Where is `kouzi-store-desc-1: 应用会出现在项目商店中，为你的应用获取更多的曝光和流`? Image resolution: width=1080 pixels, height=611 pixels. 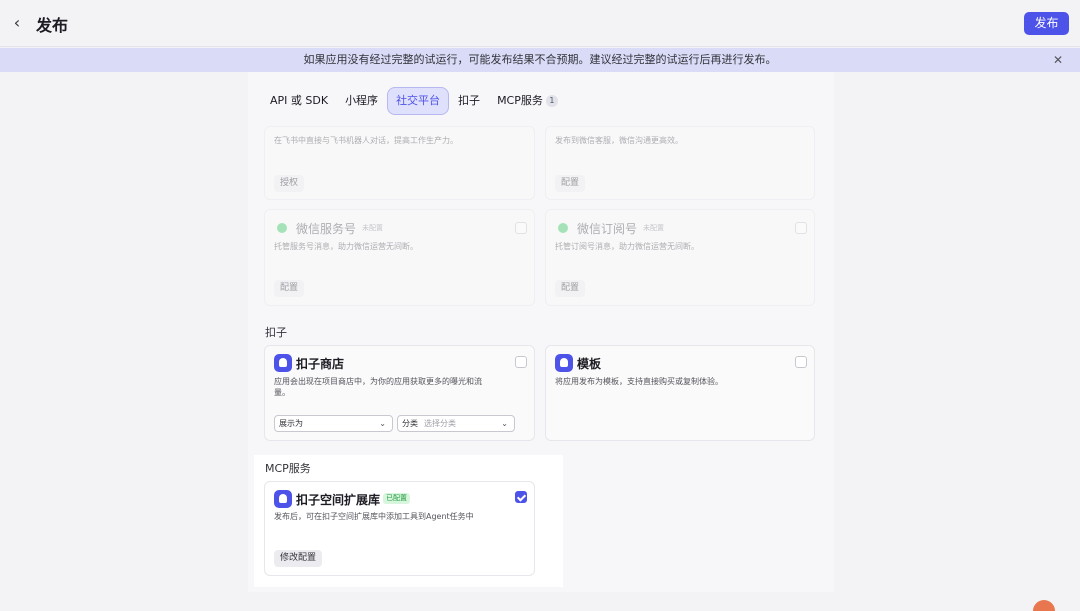
kouzi-store-desc-1: 应用会出现在项目商店中，为你的应用获取更多的曝光和流 is located at coordinates (378, 381).